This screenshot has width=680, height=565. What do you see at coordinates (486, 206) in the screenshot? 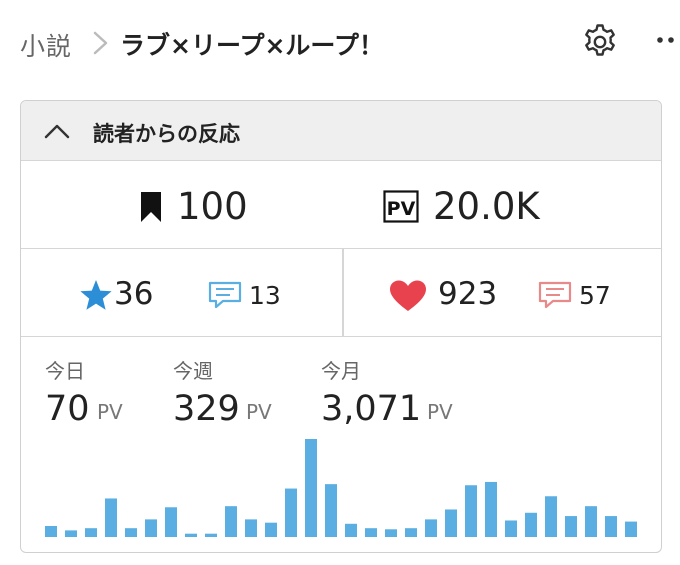
I see `pv-total: 20.0K` at bounding box center [486, 206].